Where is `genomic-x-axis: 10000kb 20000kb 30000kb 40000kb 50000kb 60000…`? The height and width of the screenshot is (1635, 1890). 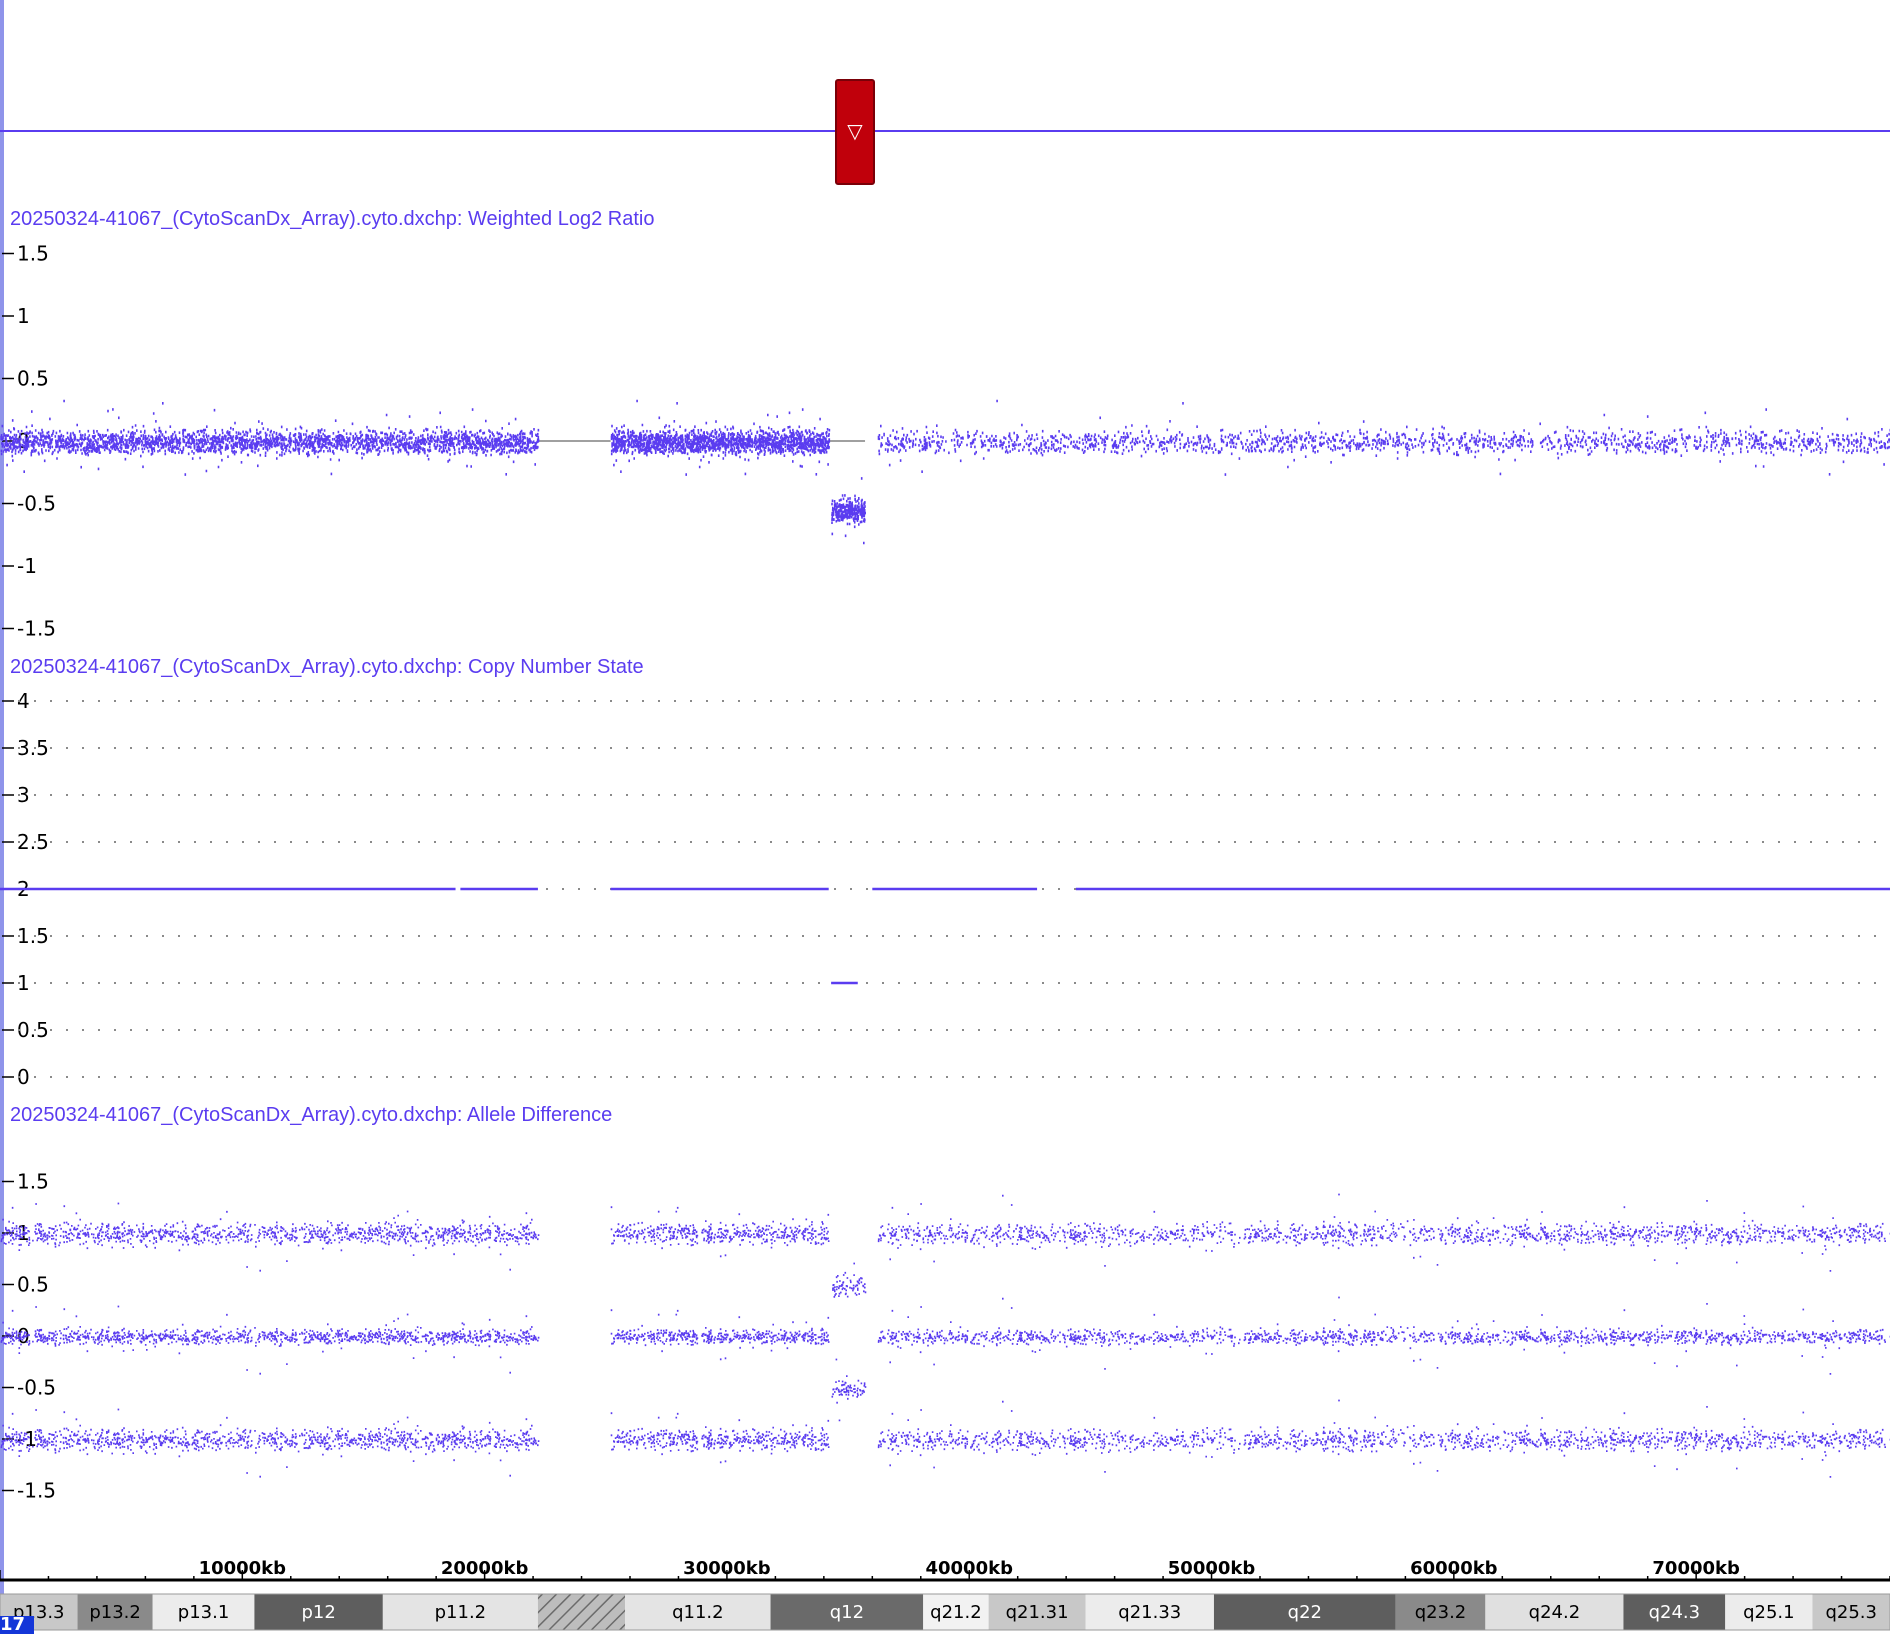 genomic-x-axis: 10000kb 20000kb 30000kb 40000kb 50000kb 60000… is located at coordinates (945, 1570).